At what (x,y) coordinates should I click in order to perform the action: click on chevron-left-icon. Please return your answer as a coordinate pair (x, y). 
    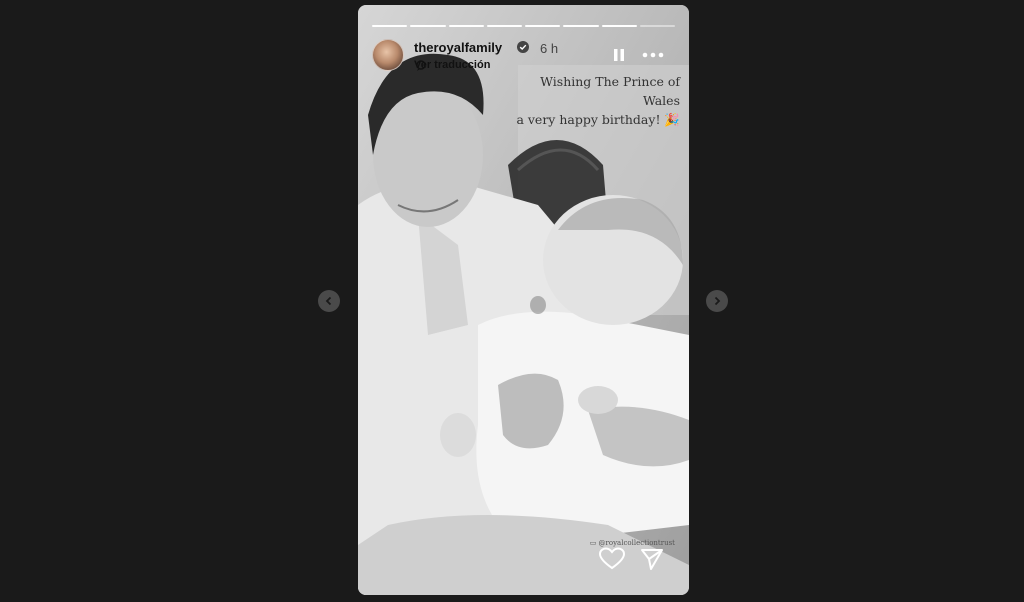
    Looking at the image, I should click on (328, 301).